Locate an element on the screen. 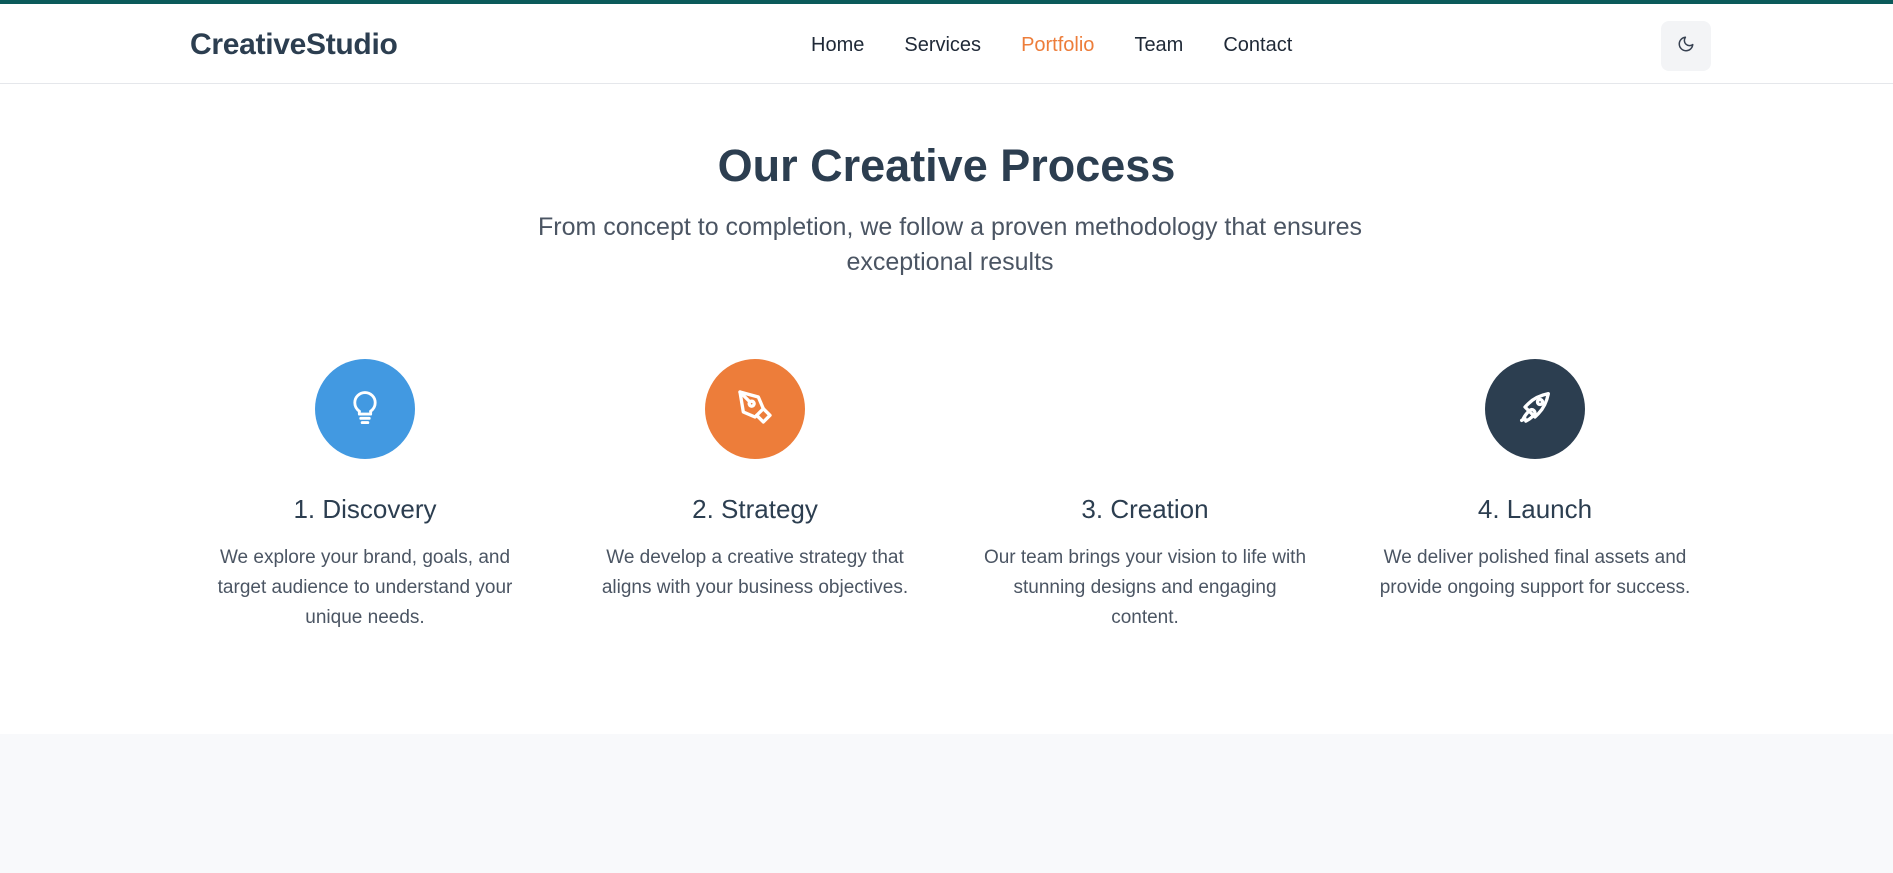 Image resolution: width=1893 pixels, height=873 pixels. moon-icon is located at coordinates (1686, 46).